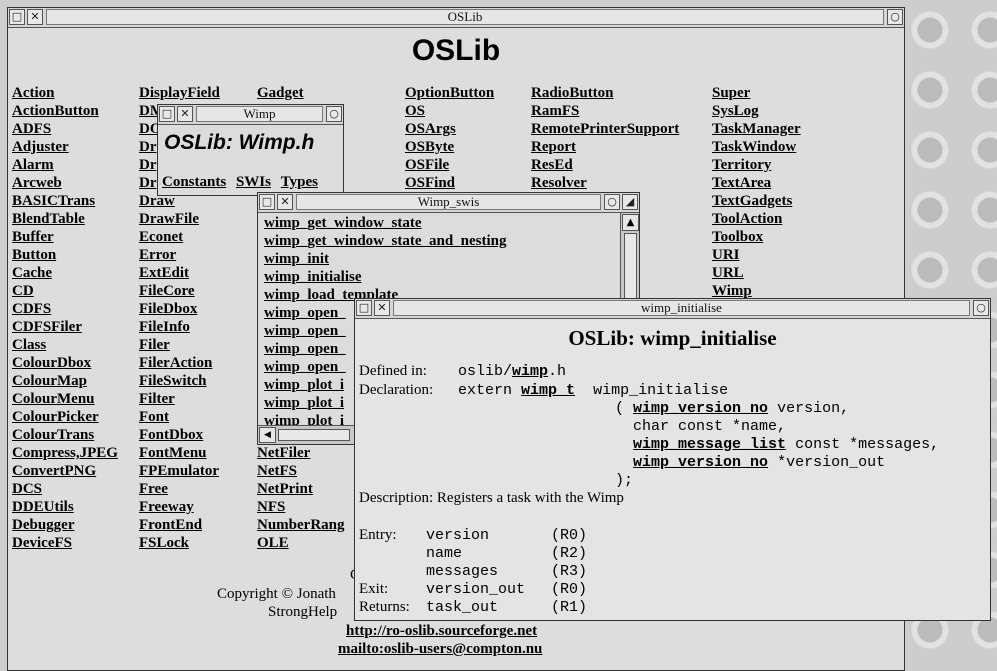 The width and height of the screenshot is (997, 671). I want to click on index-link: Action, so click(33, 93).